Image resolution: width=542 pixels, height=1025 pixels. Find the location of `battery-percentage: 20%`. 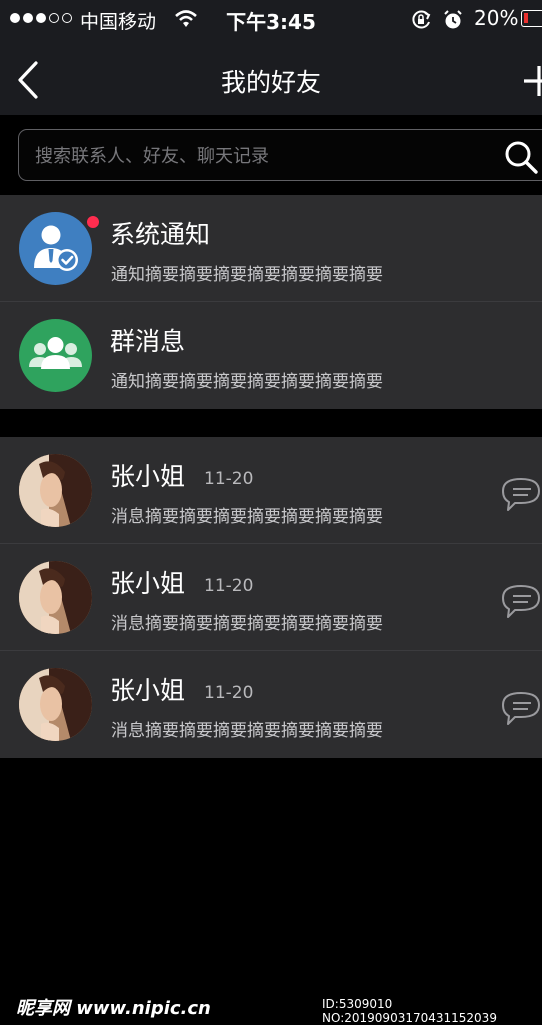

battery-percentage: 20% is located at coordinates (496, 18).